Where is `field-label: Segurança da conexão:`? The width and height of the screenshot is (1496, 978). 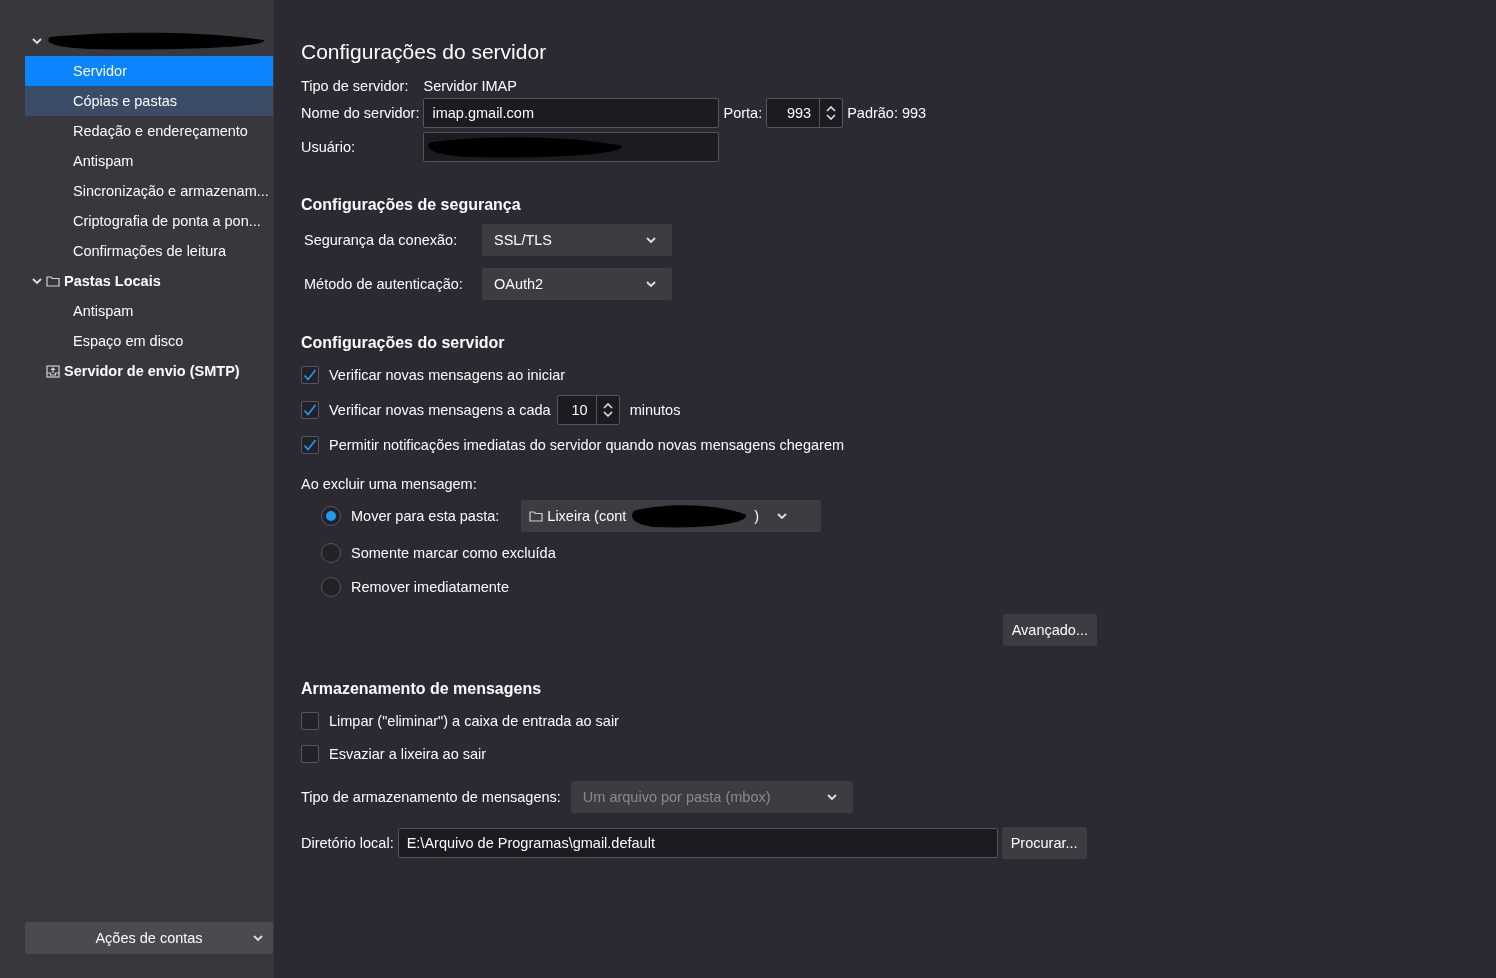 field-label: Segurança da conexão: is located at coordinates (381, 240).